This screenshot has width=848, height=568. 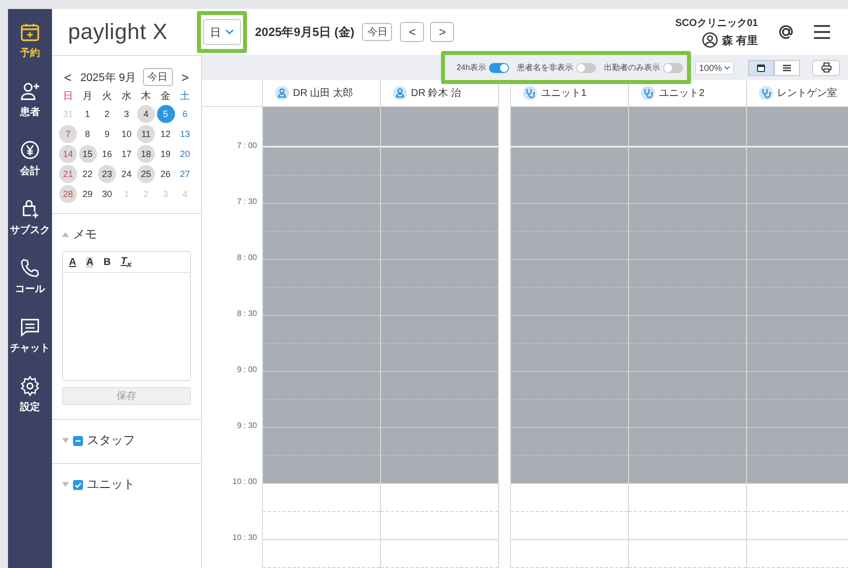 I want to click on nav-item: チャット, so click(x=30, y=335).